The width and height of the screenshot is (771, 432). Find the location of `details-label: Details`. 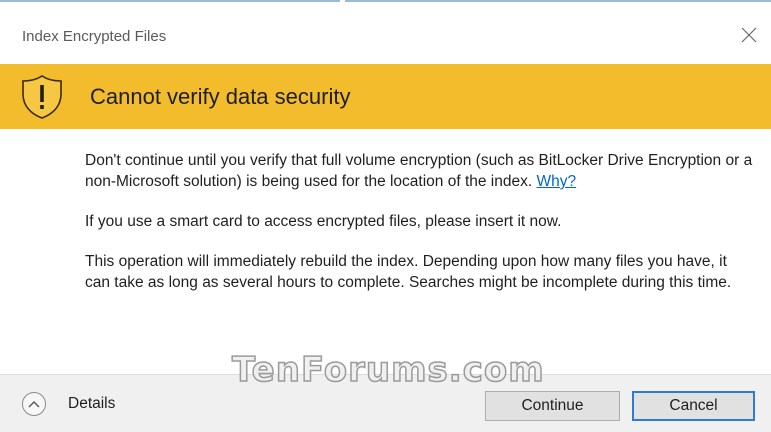

details-label: Details is located at coordinates (92, 403).